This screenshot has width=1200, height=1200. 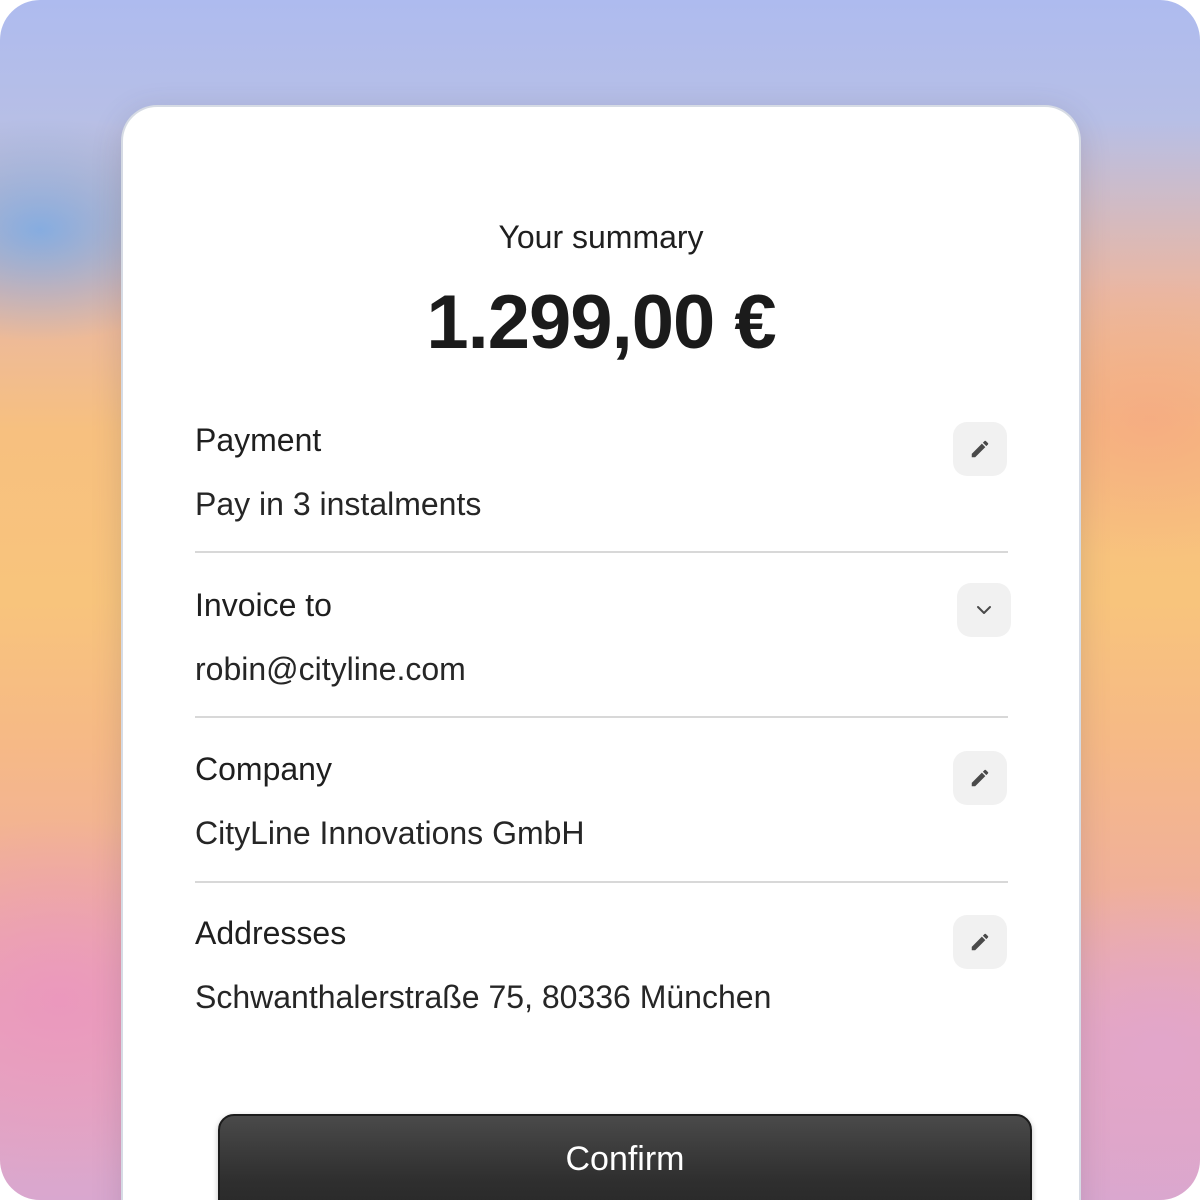 I want to click on total-amount: 1.299,00 €, so click(x=601, y=322).